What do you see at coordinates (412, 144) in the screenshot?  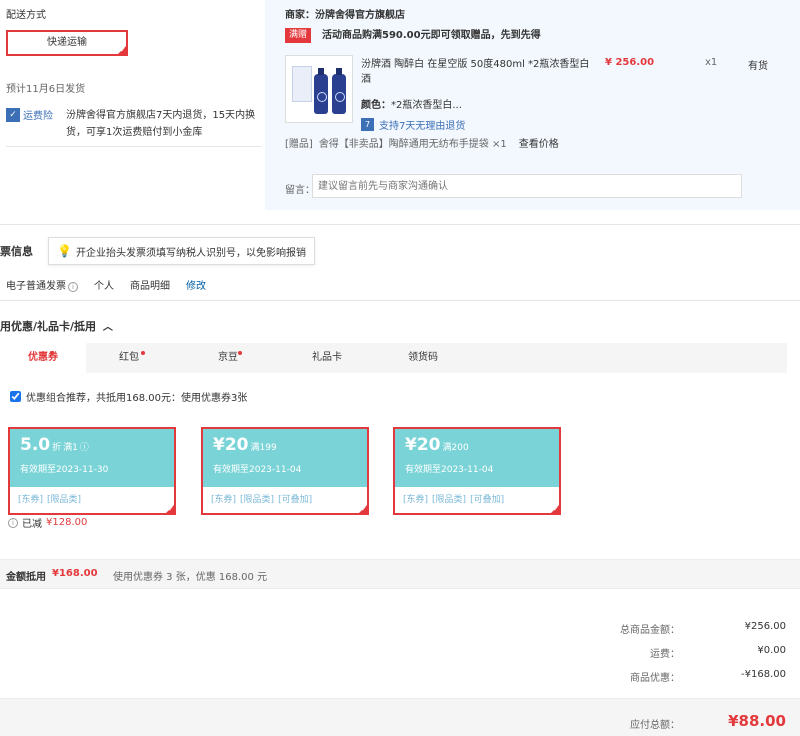 I see `gift-text: 舍得【非卖品】陶醉通用无纺布手提袋 ×1` at bounding box center [412, 144].